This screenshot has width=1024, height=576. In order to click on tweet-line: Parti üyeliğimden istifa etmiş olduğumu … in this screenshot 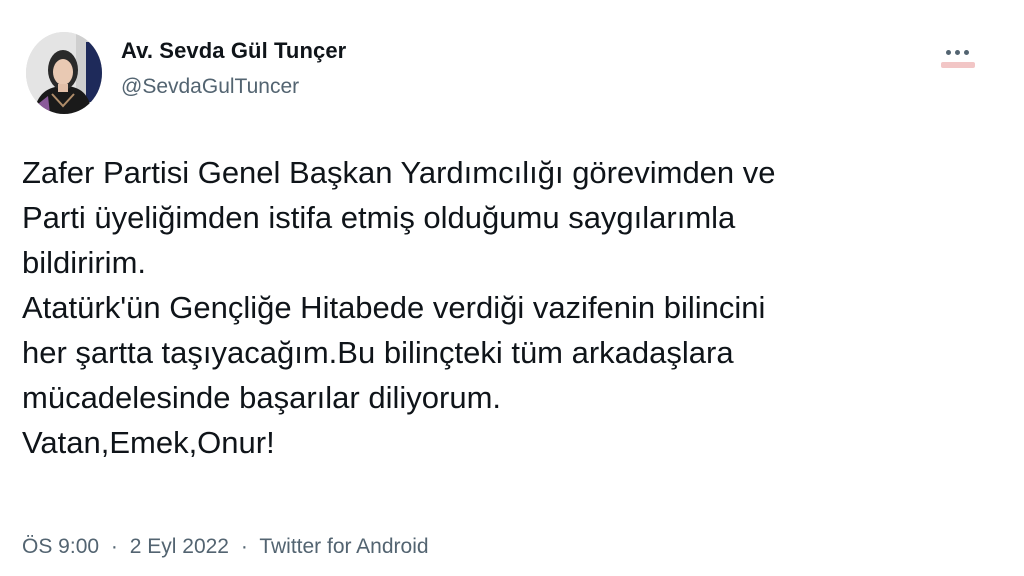, I will do `click(379, 217)`.